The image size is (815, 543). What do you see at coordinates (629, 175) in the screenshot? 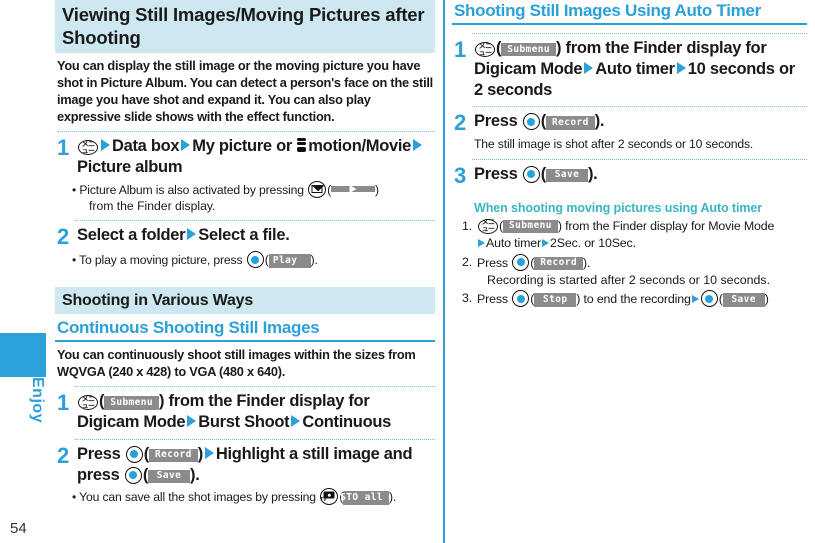
I see `auto-timer-step-3: 3 Press (Save).` at bounding box center [629, 175].